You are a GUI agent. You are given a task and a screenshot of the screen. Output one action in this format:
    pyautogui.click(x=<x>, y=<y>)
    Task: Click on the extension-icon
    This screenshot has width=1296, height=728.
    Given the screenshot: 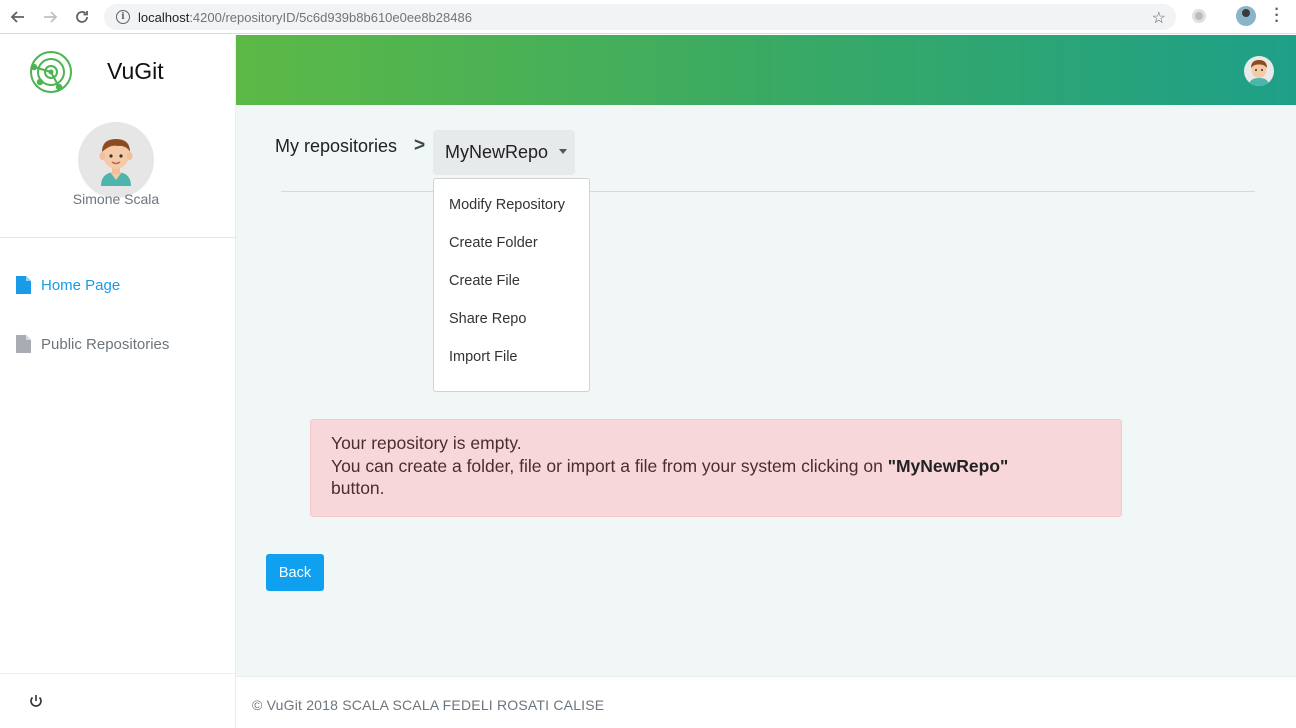 What is the action you would take?
    pyautogui.click(x=1199, y=16)
    